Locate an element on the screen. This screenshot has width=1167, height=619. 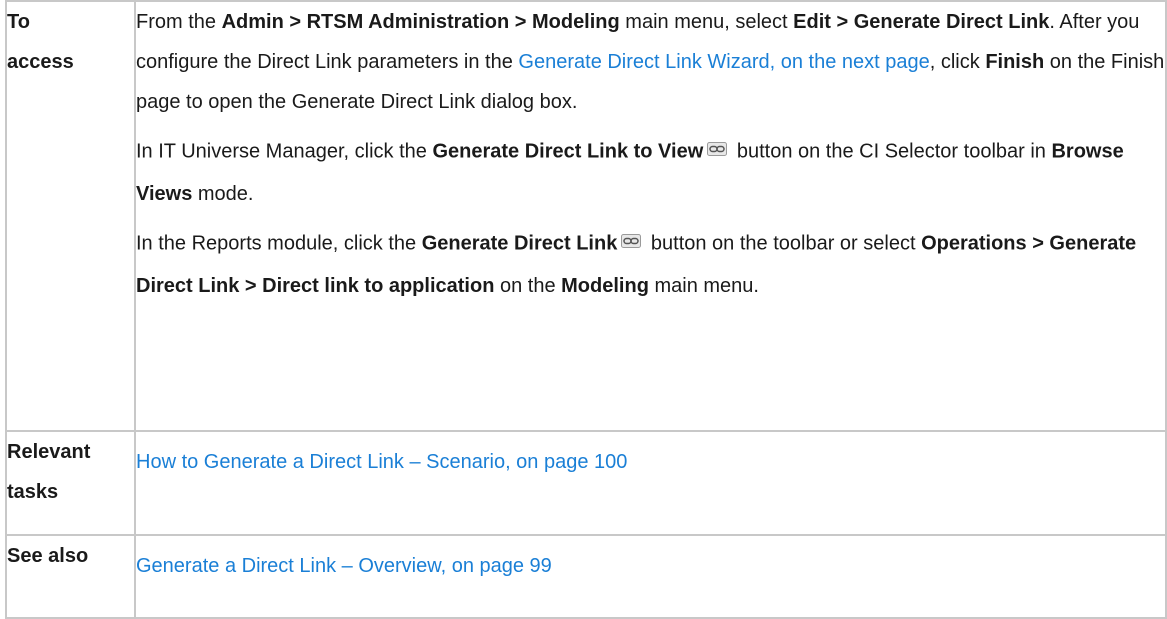
text-run: In the Reports module, click the is located at coordinates (279, 243).